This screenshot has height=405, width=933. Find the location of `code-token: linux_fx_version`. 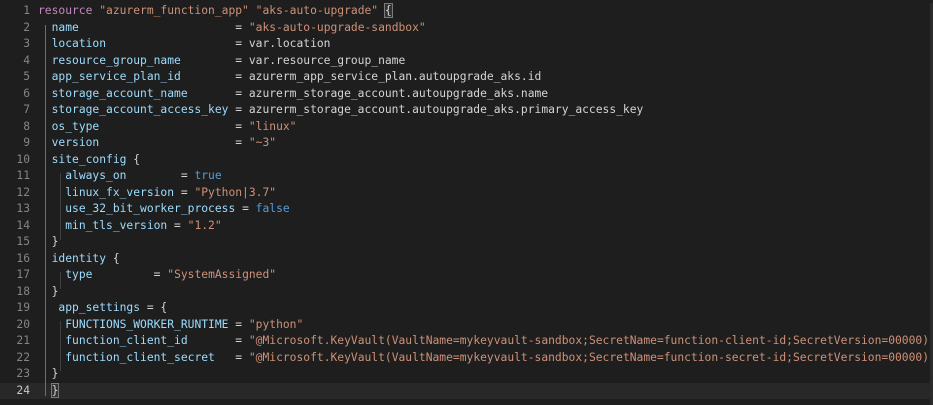

code-token: linux_fx_version is located at coordinates (120, 192).